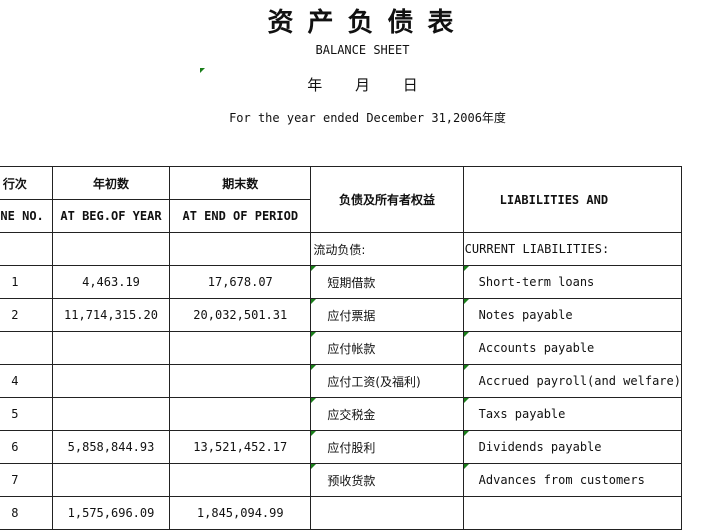 The image size is (705, 530). I want to click on cell-item-cn: 应付票据, so click(387, 315).